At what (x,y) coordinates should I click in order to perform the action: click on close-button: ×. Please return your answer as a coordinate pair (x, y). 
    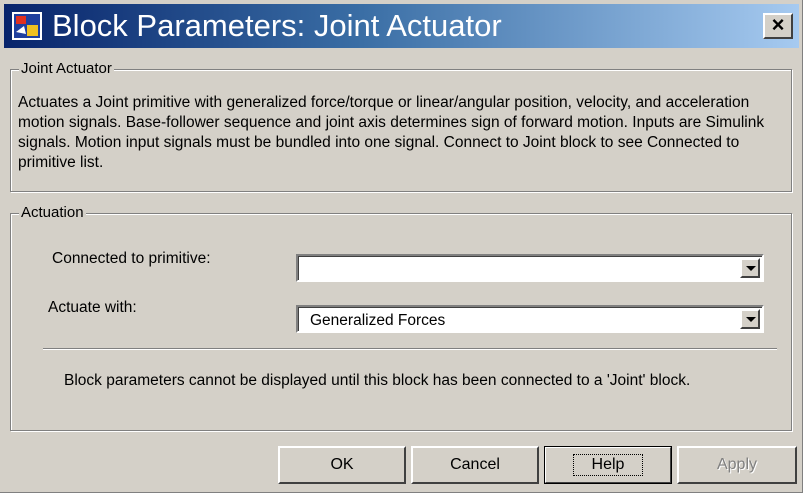
    Looking at the image, I should click on (778, 26).